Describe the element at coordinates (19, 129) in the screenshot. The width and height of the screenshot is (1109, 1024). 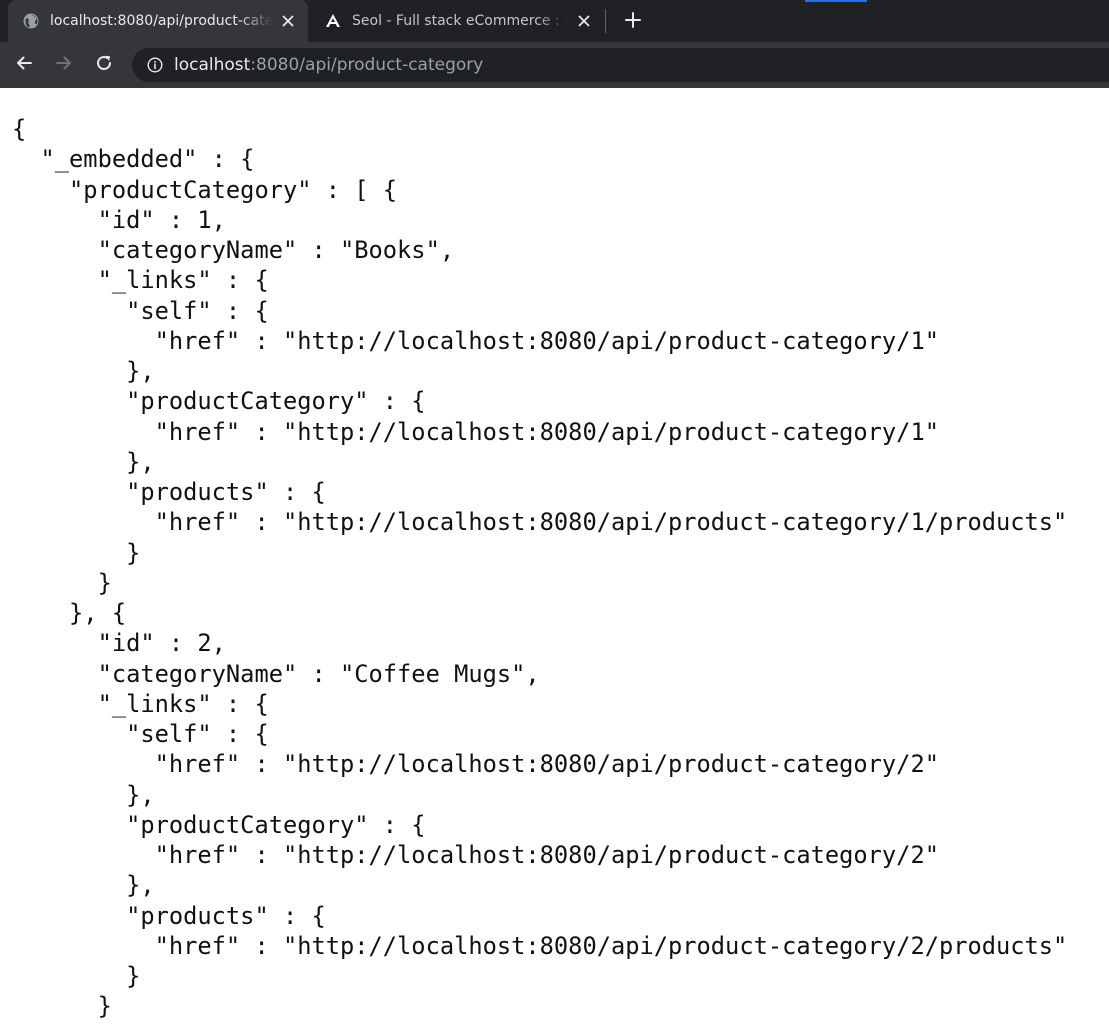
I see `json-line: {` at that location.